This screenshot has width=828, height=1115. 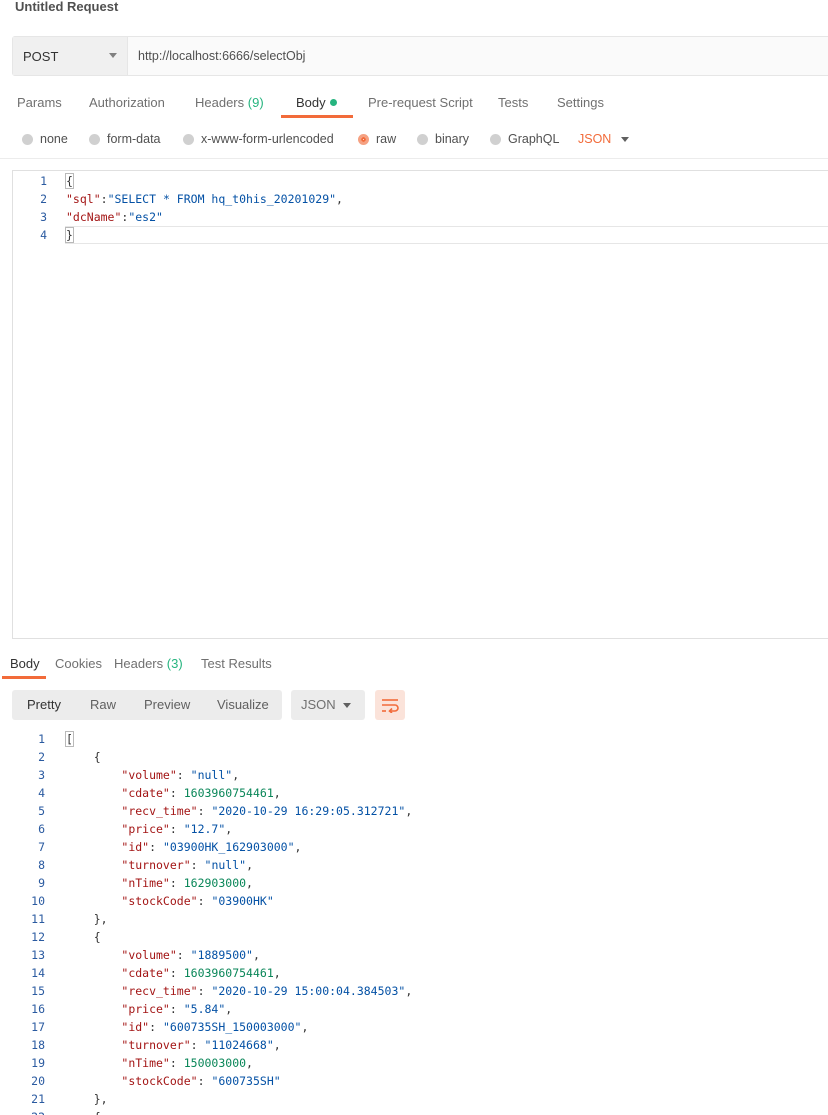 I want to click on method-label: POST, so click(x=41, y=56).